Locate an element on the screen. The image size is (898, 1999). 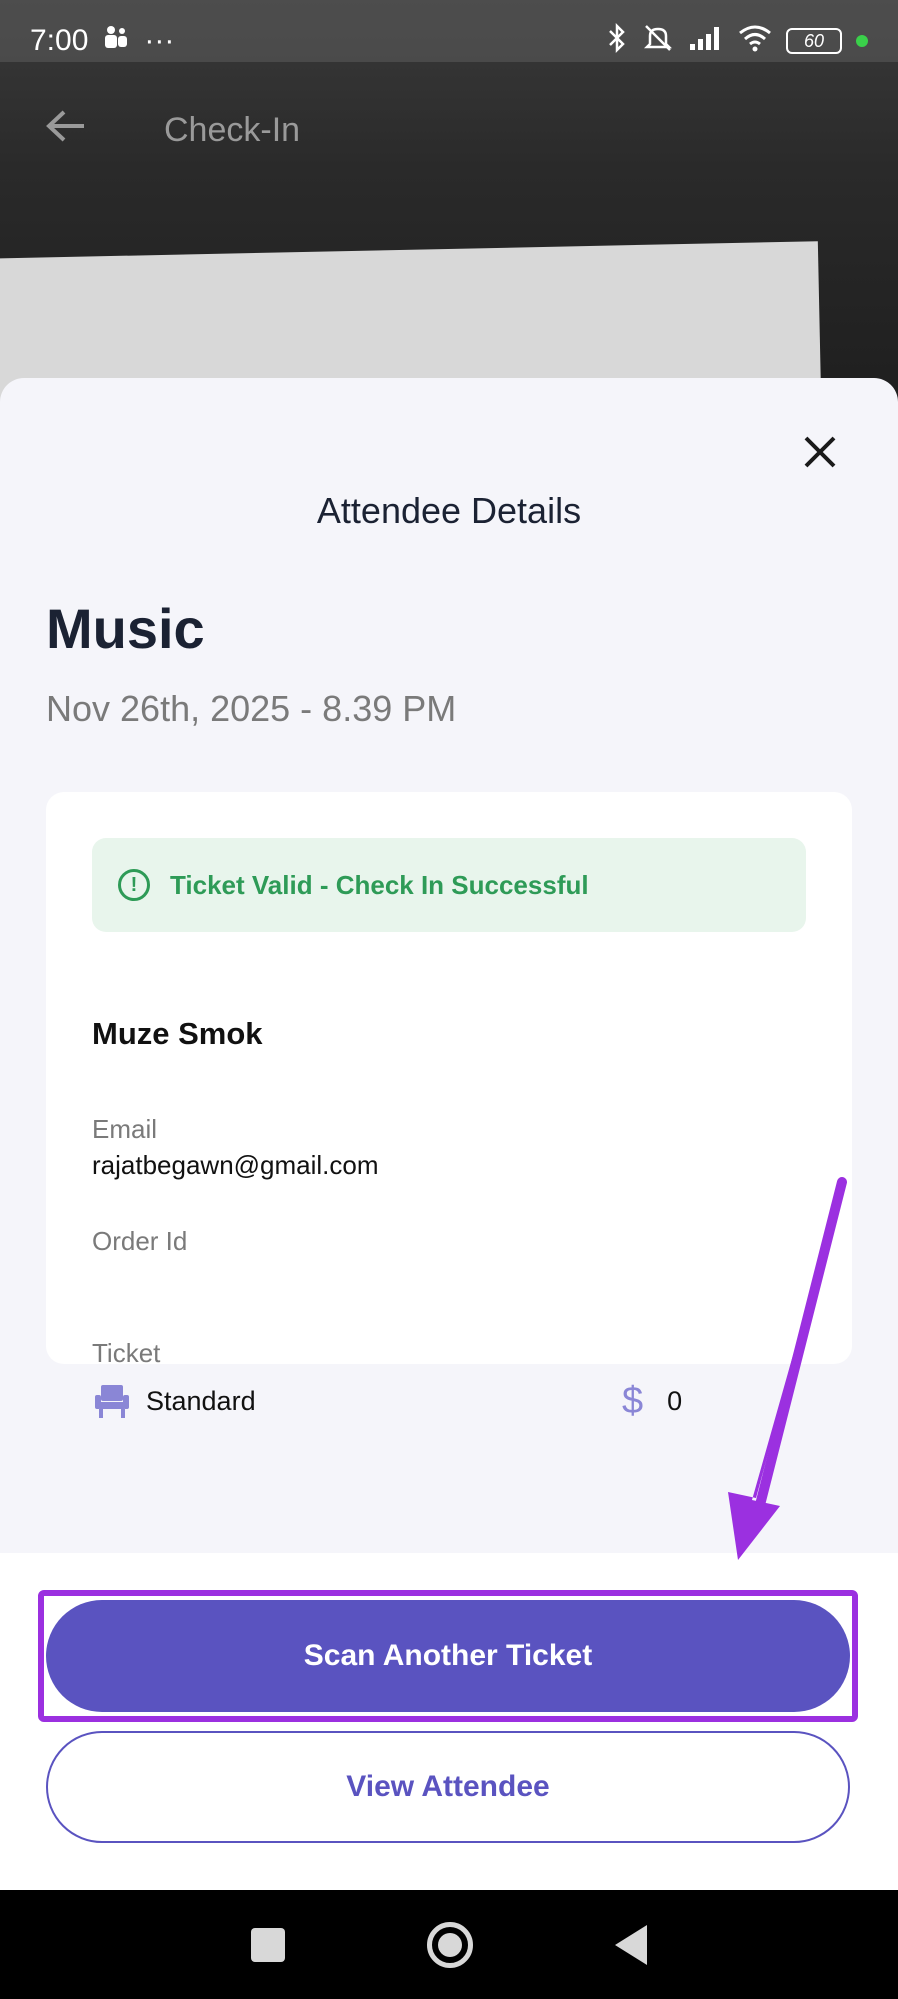
bluetooth-icon is located at coordinates (617, 41).